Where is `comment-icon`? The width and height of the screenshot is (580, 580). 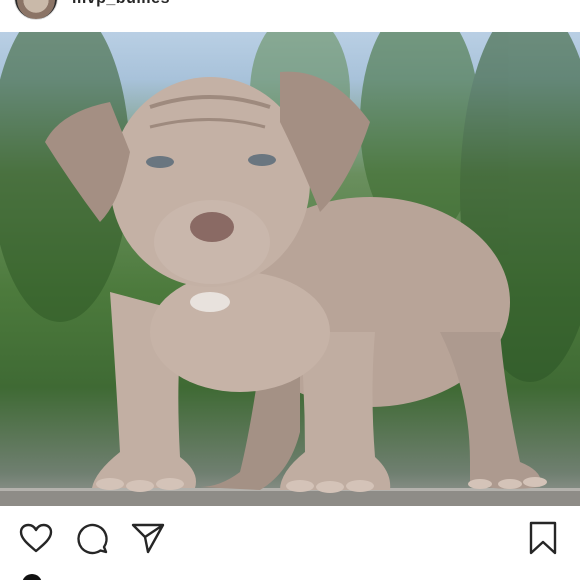
comment-icon is located at coordinates (92, 539).